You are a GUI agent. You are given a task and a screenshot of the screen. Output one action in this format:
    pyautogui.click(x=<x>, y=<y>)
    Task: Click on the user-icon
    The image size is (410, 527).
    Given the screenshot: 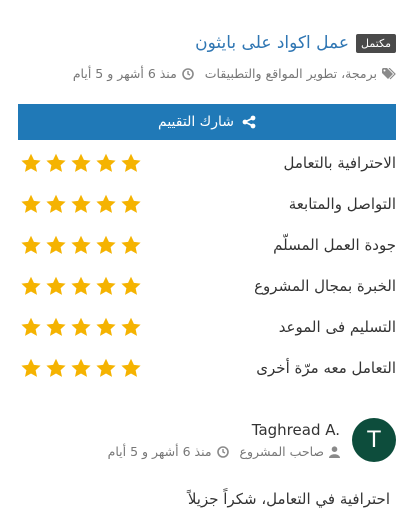 What is the action you would take?
    pyautogui.click(x=334, y=451)
    